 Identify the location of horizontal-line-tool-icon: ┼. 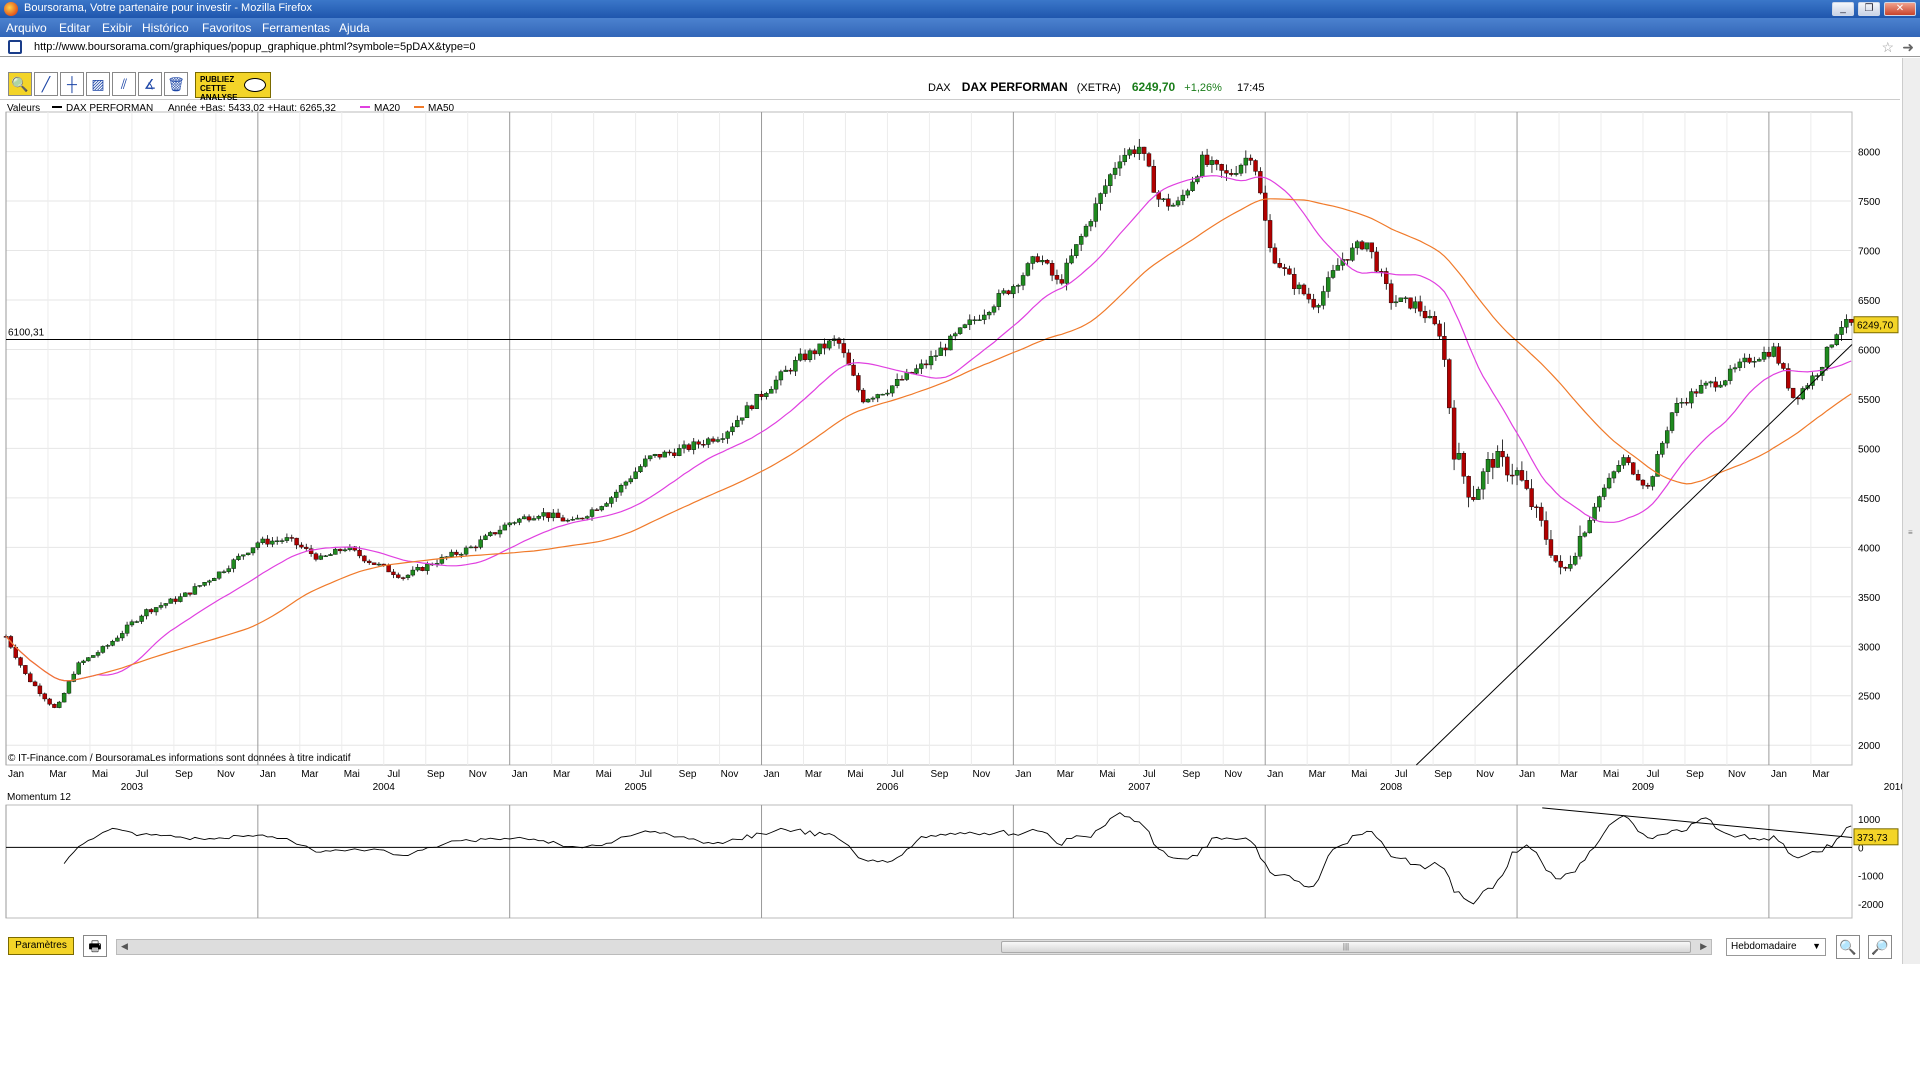
(72, 84).